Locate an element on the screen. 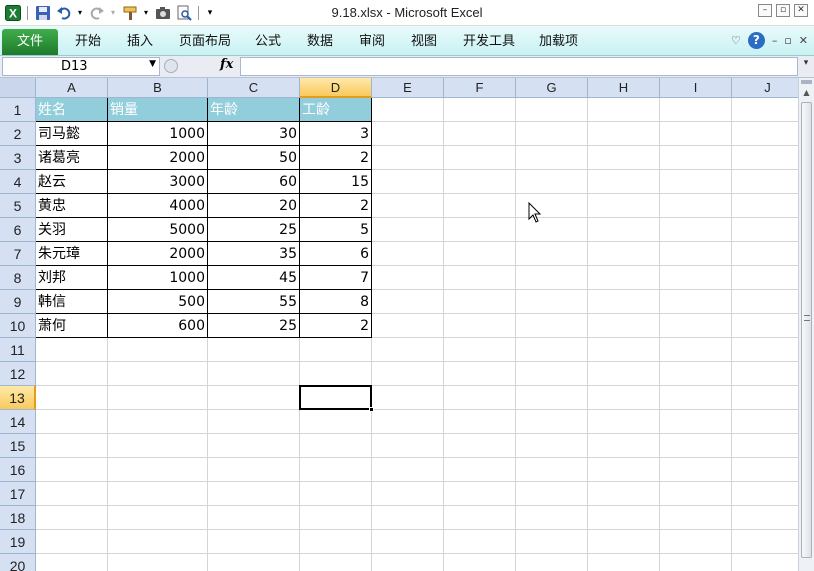  cell-b6: 5000 is located at coordinates (158, 230).